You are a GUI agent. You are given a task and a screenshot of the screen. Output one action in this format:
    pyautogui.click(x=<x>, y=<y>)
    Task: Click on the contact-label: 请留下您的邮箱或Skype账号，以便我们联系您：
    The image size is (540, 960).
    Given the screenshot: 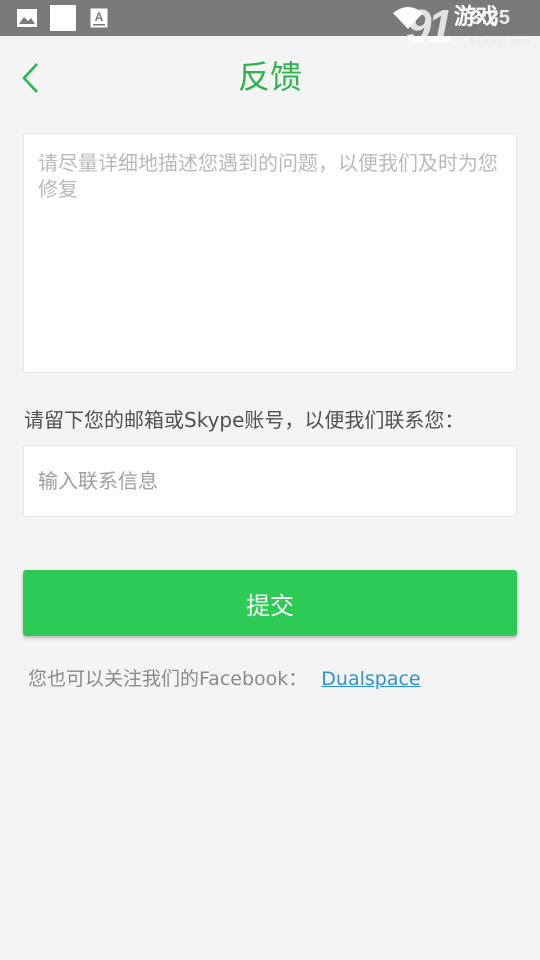 What is the action you would take?
    pyautogui.click(x=244, y=420)
    